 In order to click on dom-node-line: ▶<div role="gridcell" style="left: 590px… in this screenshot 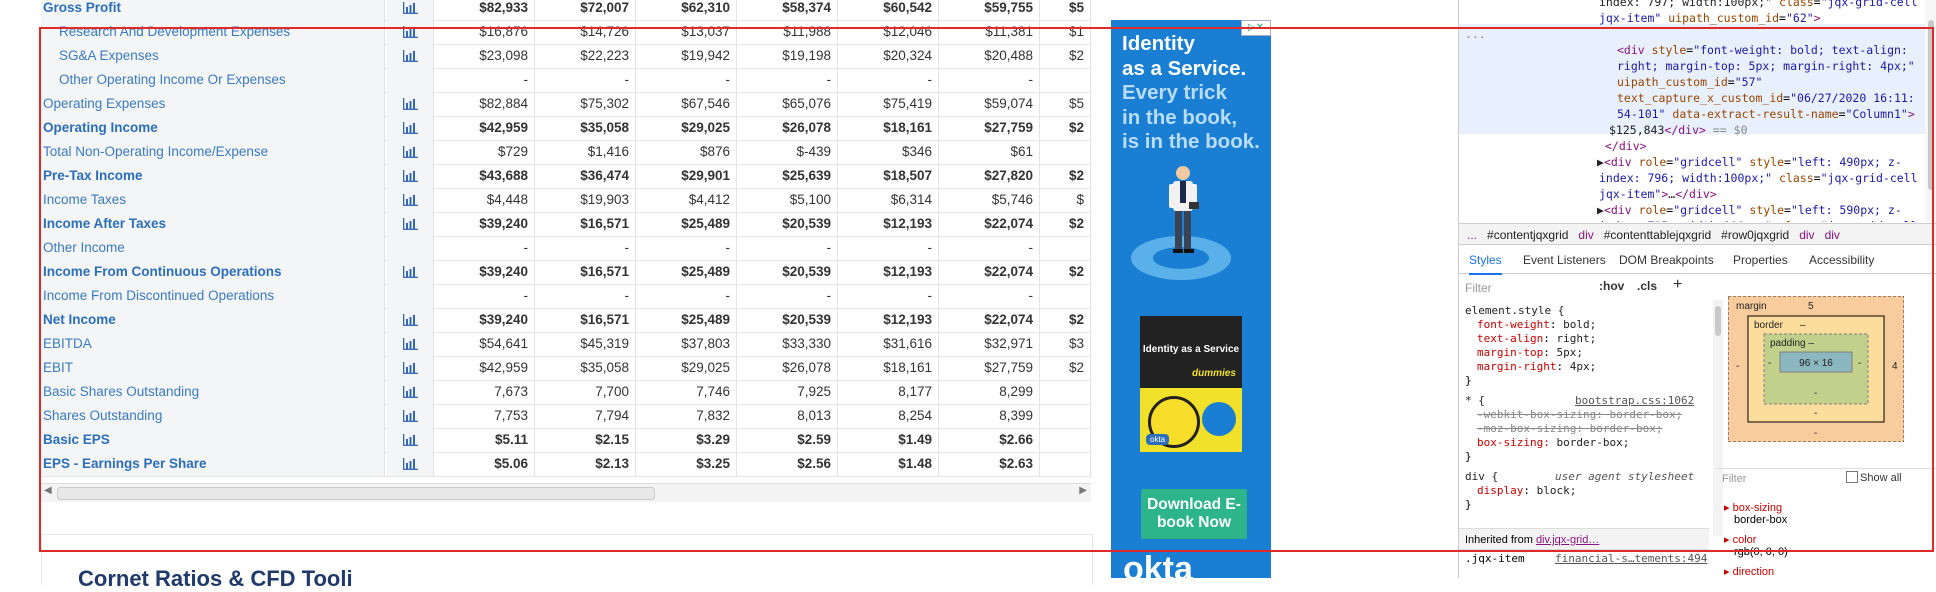, I will do `click(1749, 210)`.